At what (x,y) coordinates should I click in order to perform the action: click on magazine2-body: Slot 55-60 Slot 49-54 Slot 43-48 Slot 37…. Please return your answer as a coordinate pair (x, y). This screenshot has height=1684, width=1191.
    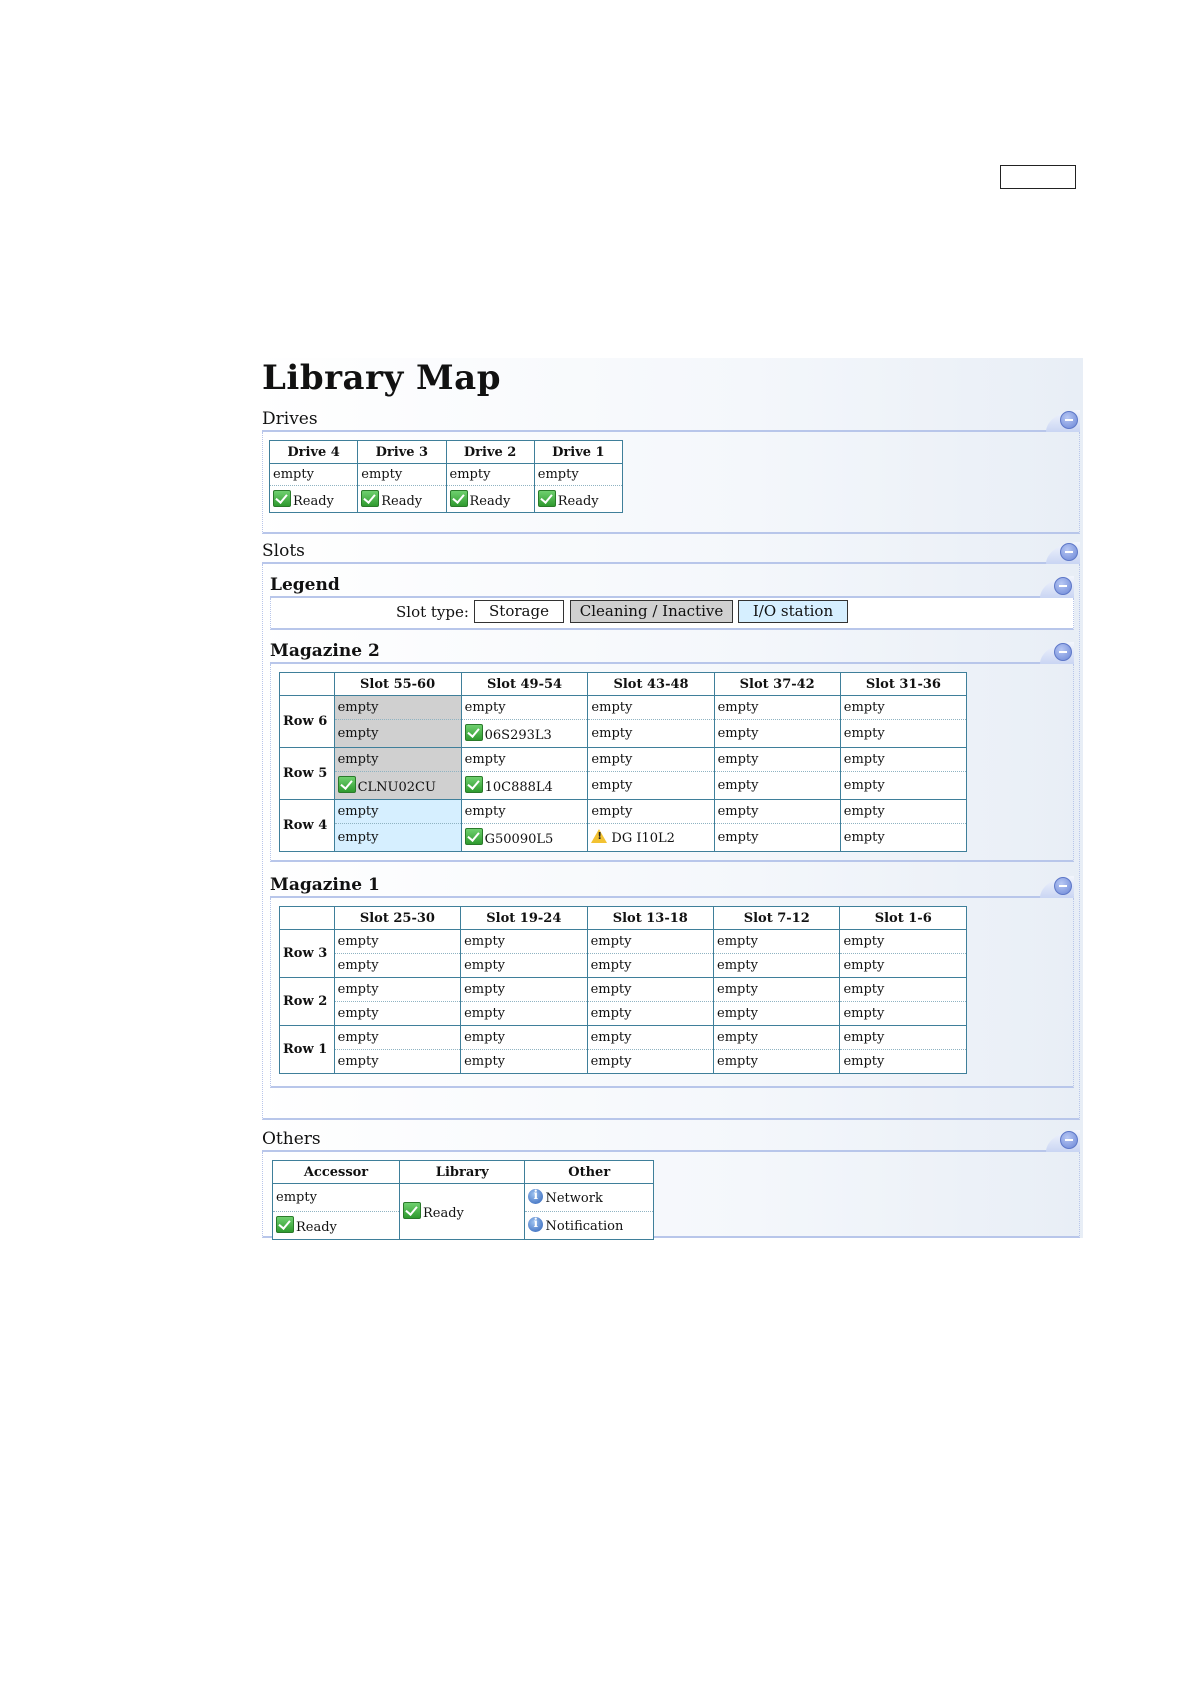
    Looking at the image, I should click on (672, 763).